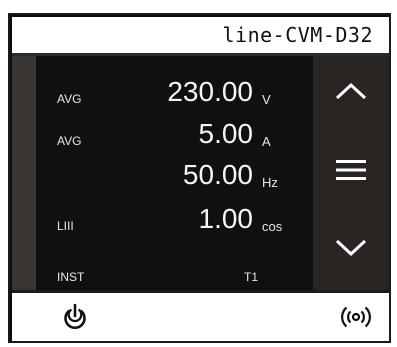  I want to click on reading-value: 230.00, so click(210, 91).